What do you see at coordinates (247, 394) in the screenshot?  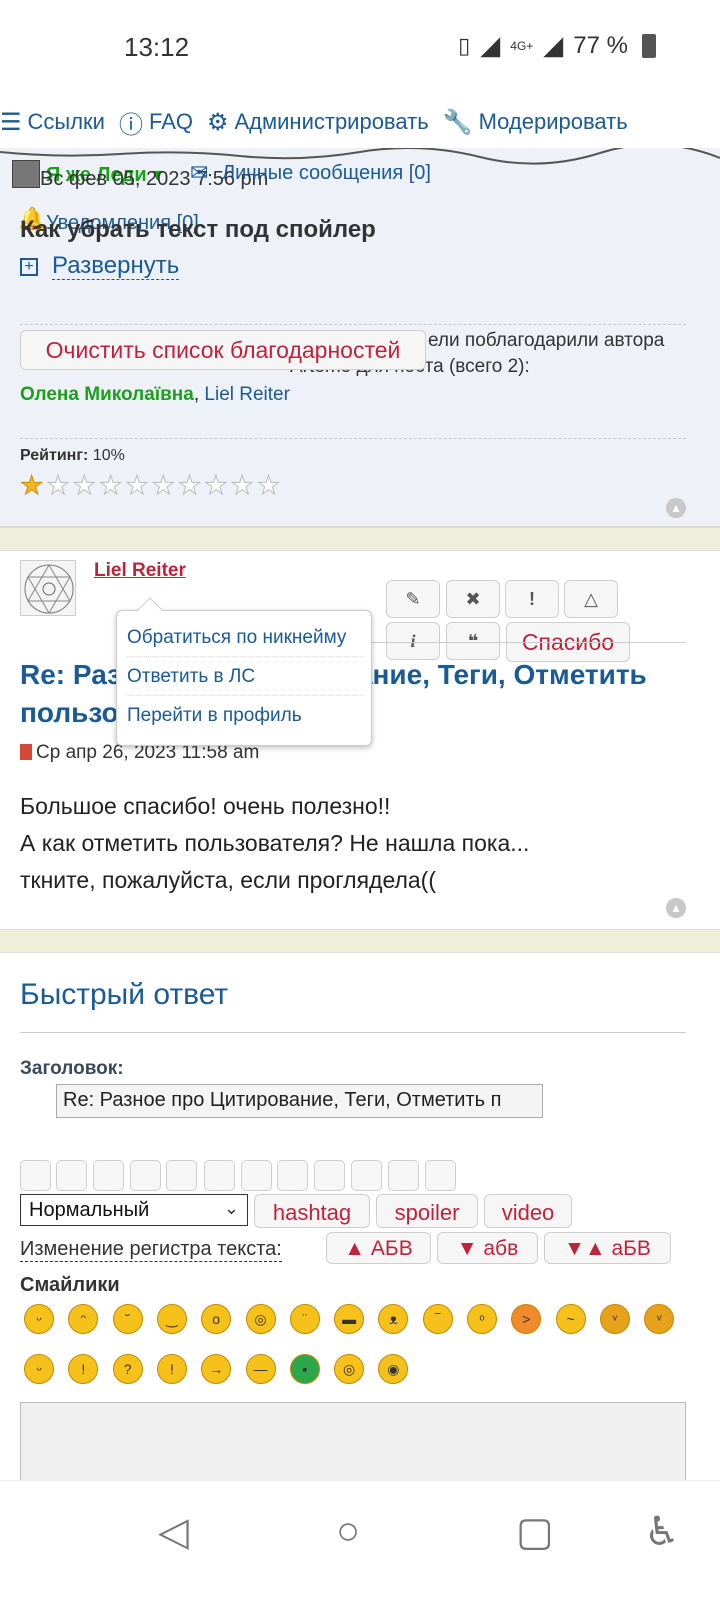 I see `thanker-link: Liel Reiter` at bounding box center [247, 394].